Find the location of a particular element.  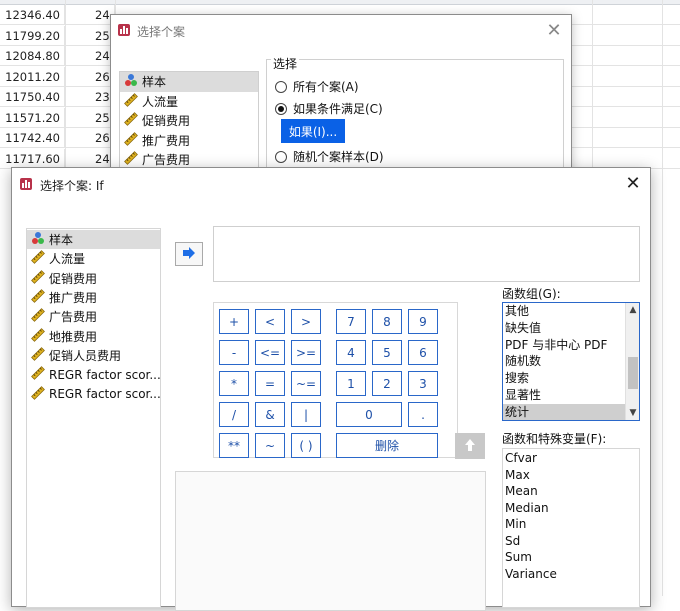

nominal-variable-icon is located at coordinates (133, 81).